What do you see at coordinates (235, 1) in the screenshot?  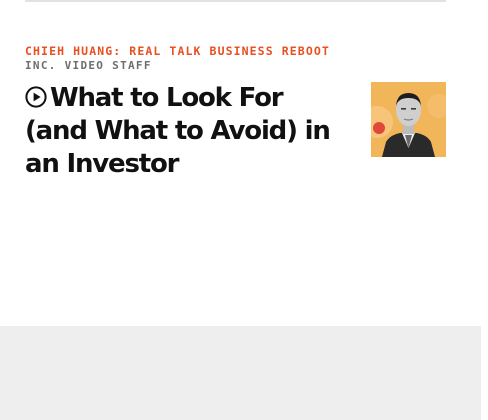 I see `top-divider` at bounding box center [235, 1].